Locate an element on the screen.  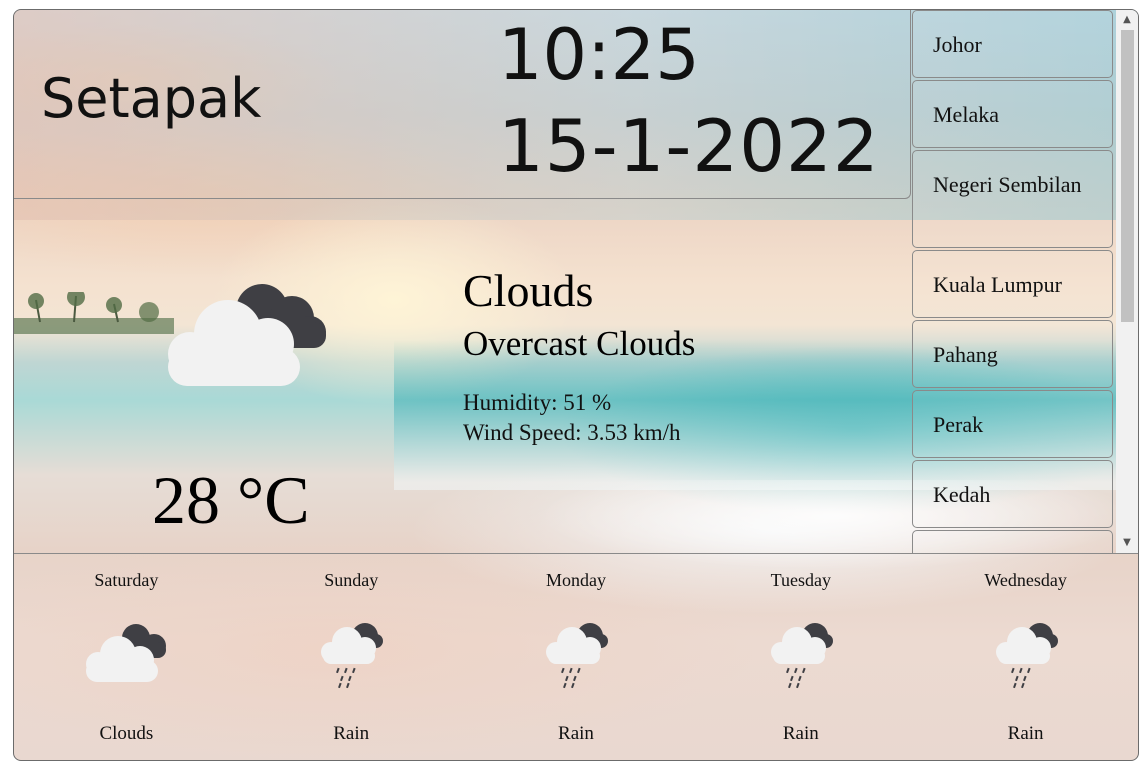
current-time: 10:25 is located at coordinates (599, 55).